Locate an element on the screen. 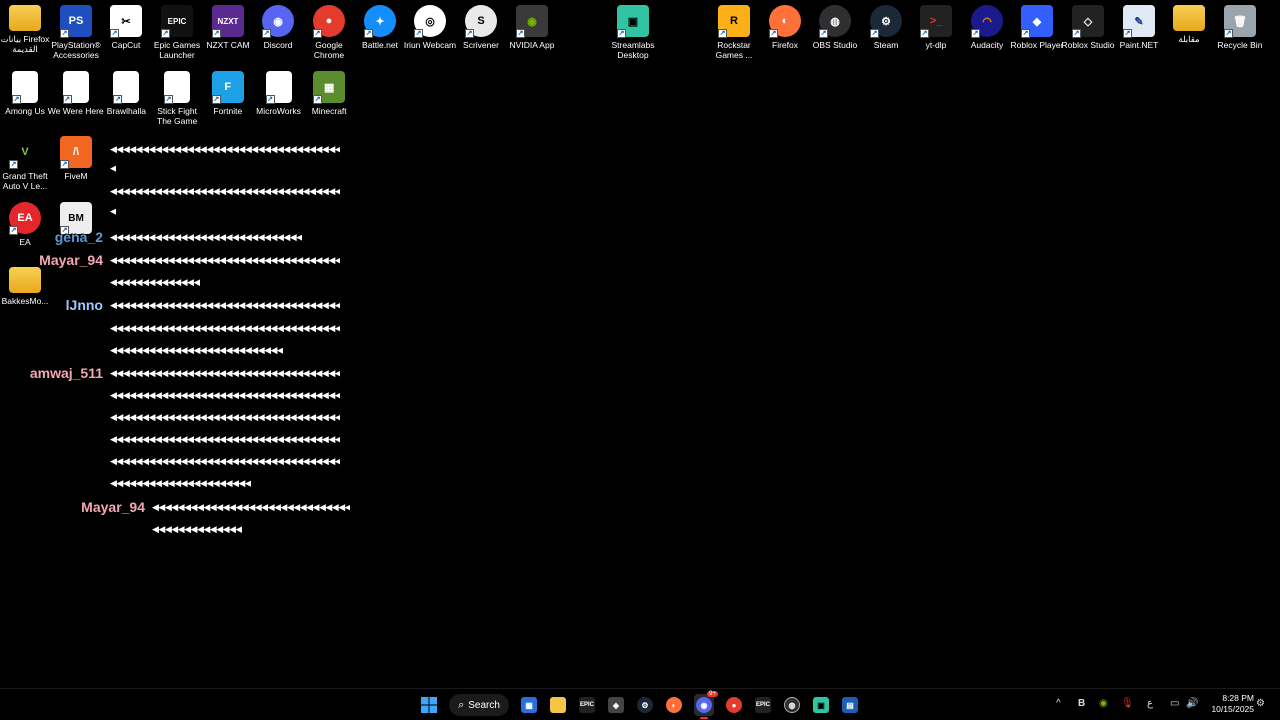  taskbar-store: ▦ is located at coordinates (529, 705).